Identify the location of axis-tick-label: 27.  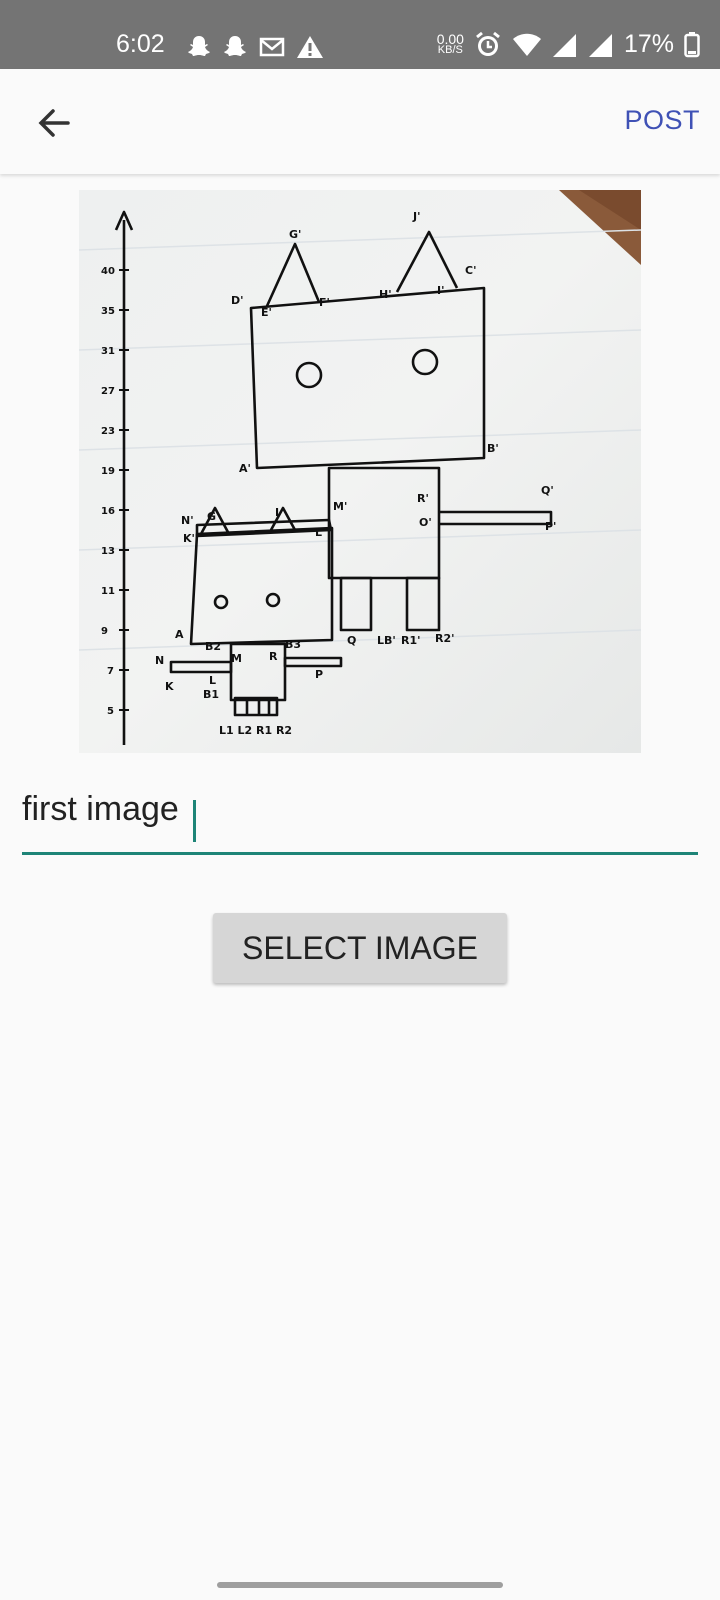
(108, 391).